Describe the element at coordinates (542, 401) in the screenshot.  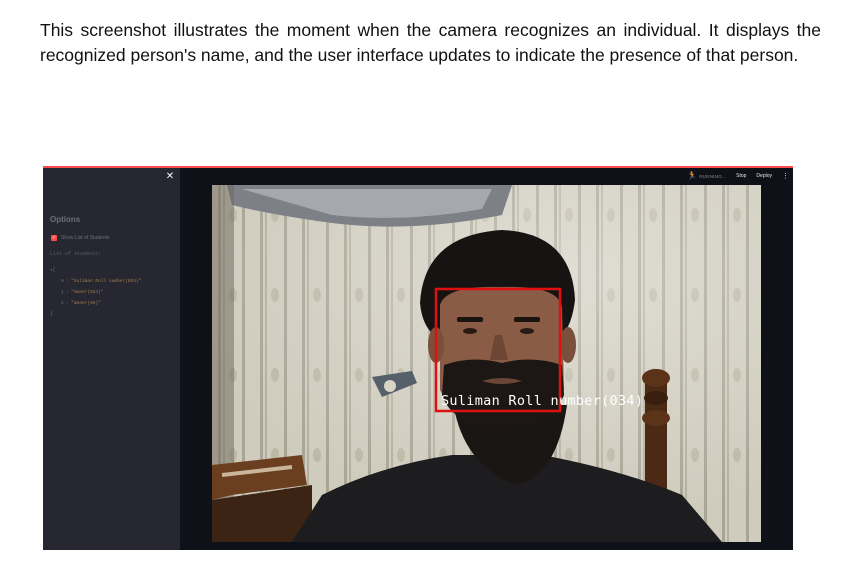
I see `detection-label: Suliman Roll number(034)` at that location.